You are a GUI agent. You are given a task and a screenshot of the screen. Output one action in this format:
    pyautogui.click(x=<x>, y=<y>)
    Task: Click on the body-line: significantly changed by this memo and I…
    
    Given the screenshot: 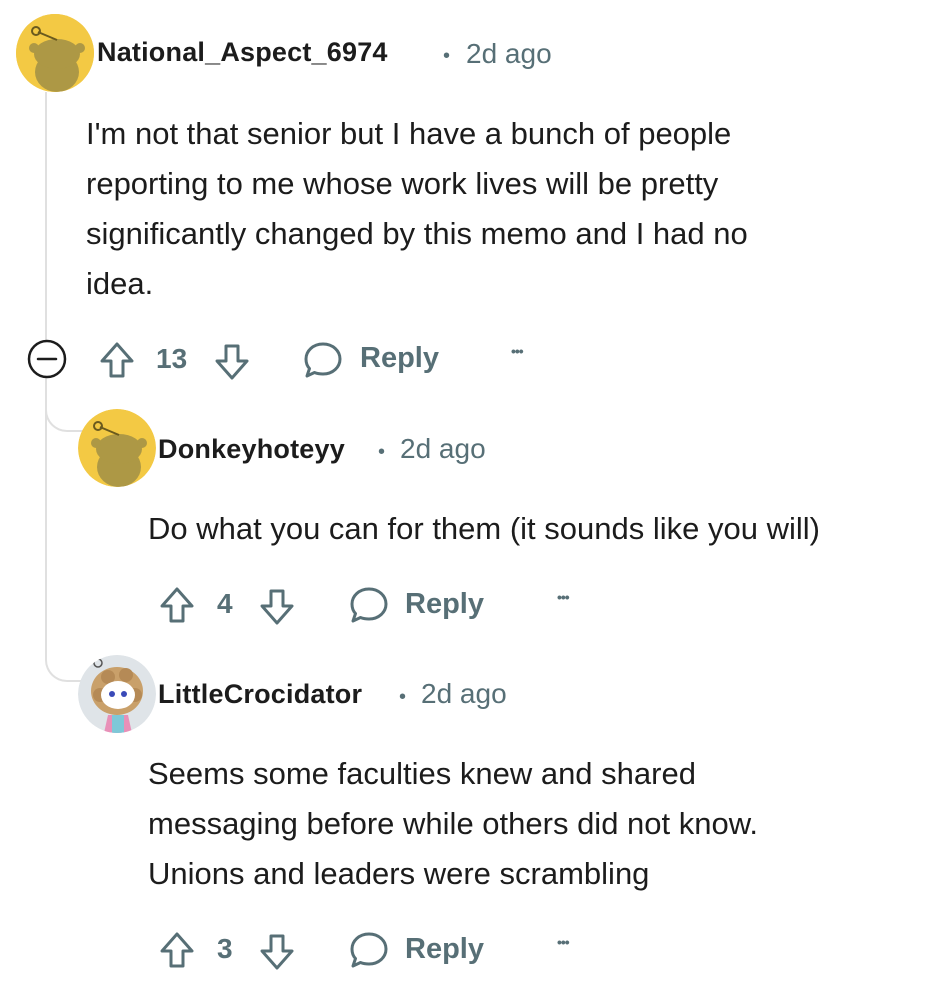 What is the action you would take?
    pyautogui.click(x=417, y=233)
    